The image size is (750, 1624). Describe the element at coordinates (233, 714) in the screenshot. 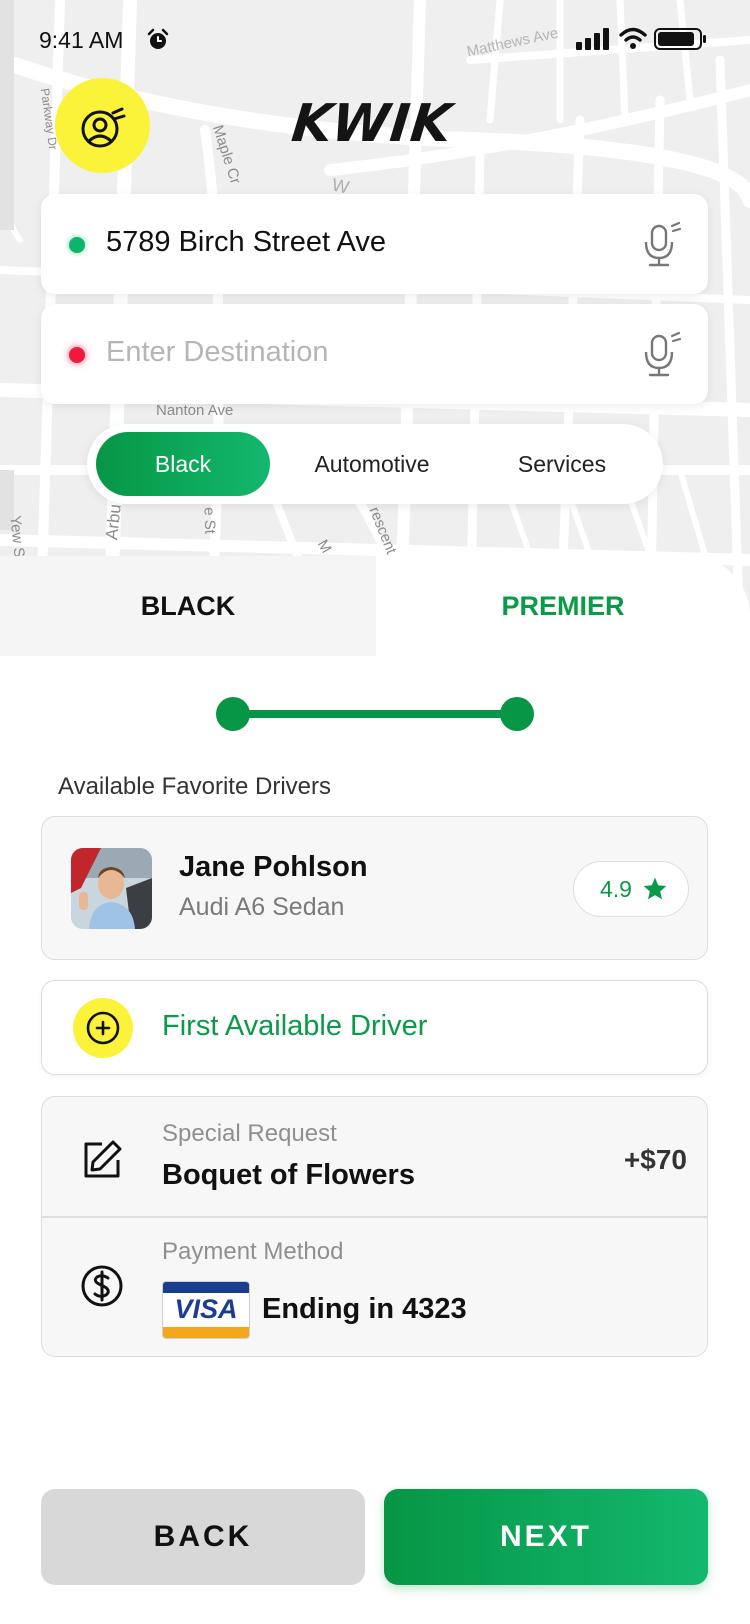

I see `range-slider-handle-left` at that location.